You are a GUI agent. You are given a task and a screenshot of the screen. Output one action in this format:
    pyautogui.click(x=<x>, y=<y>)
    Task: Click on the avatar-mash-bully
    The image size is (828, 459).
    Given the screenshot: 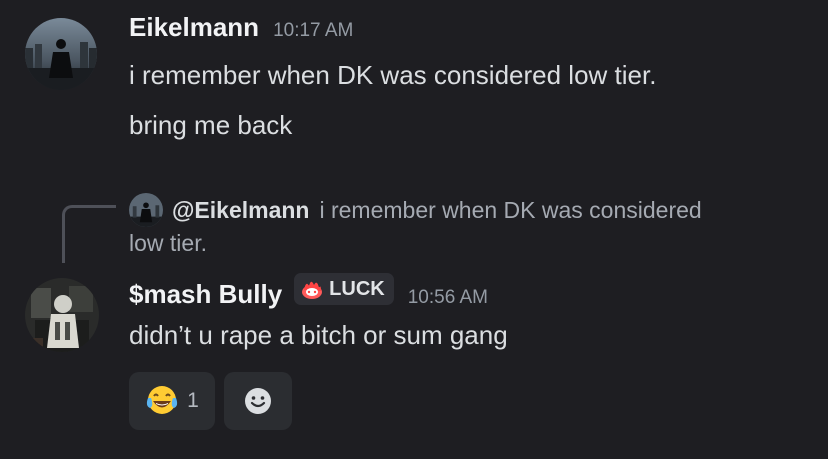 What is the action you would take?
    pyautogui.click(x=62, y=315)
    